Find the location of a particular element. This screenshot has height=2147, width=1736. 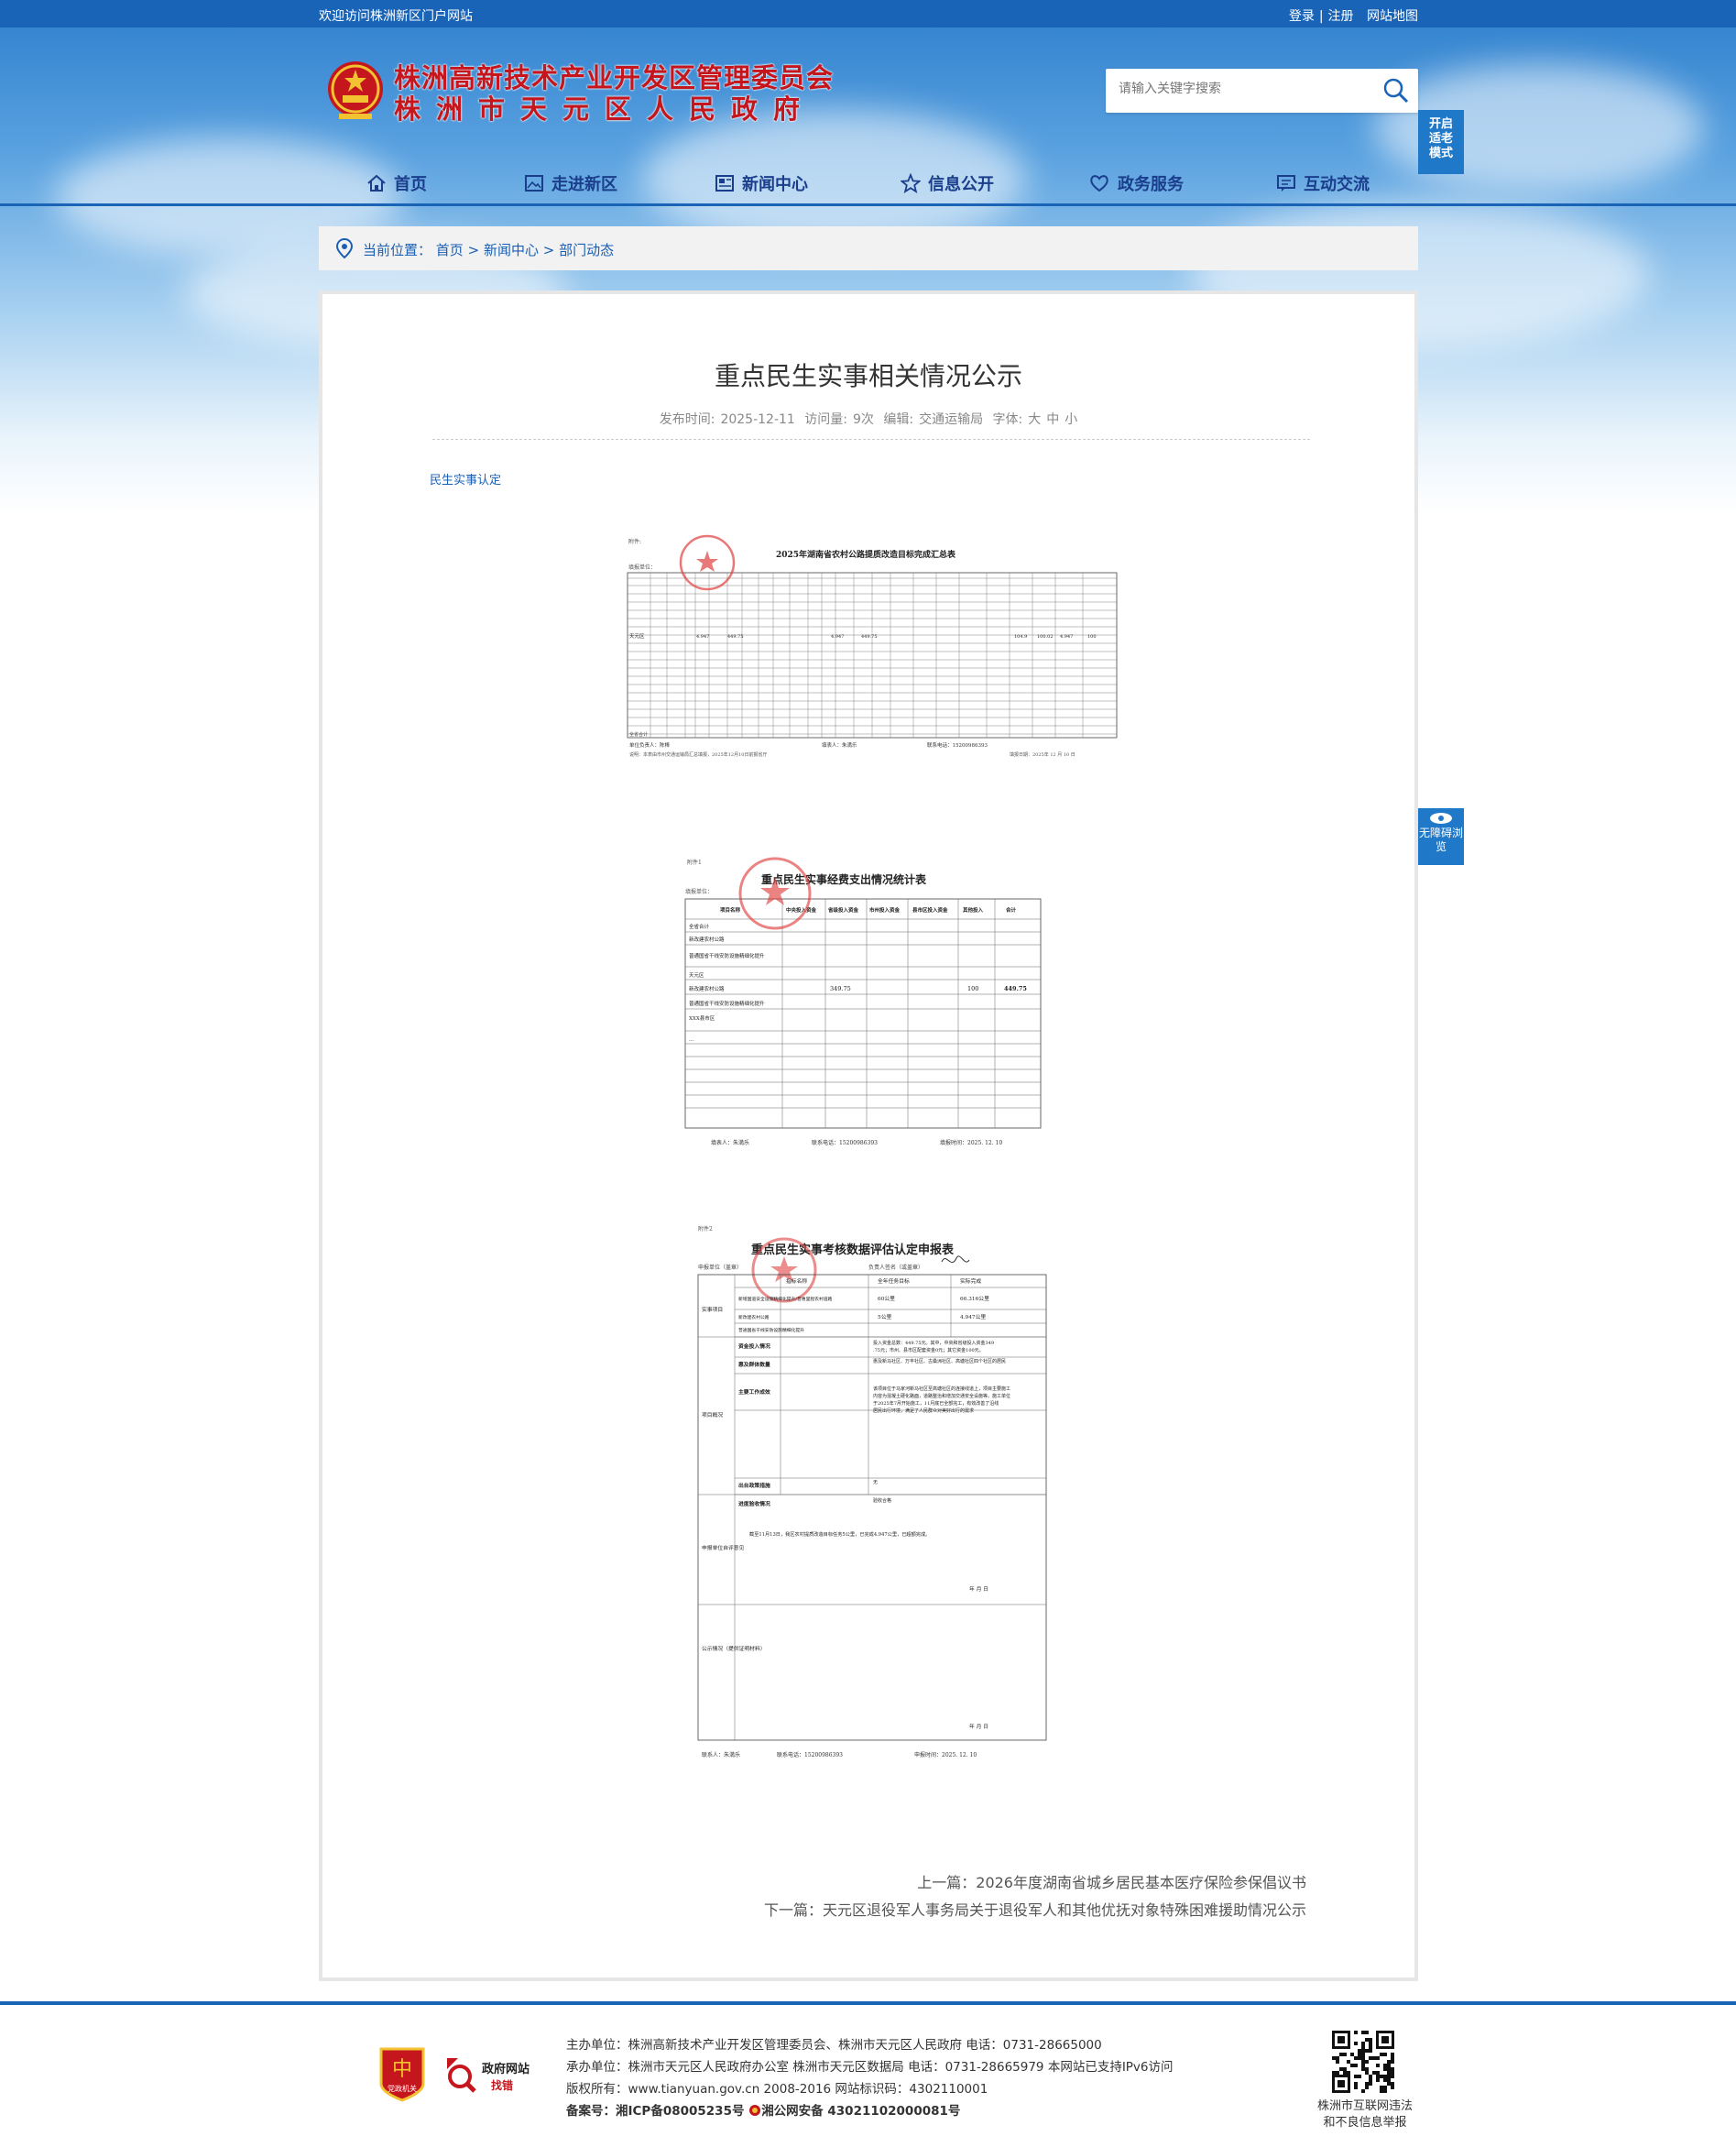

nav-divider is located at coordinates (868, 204).